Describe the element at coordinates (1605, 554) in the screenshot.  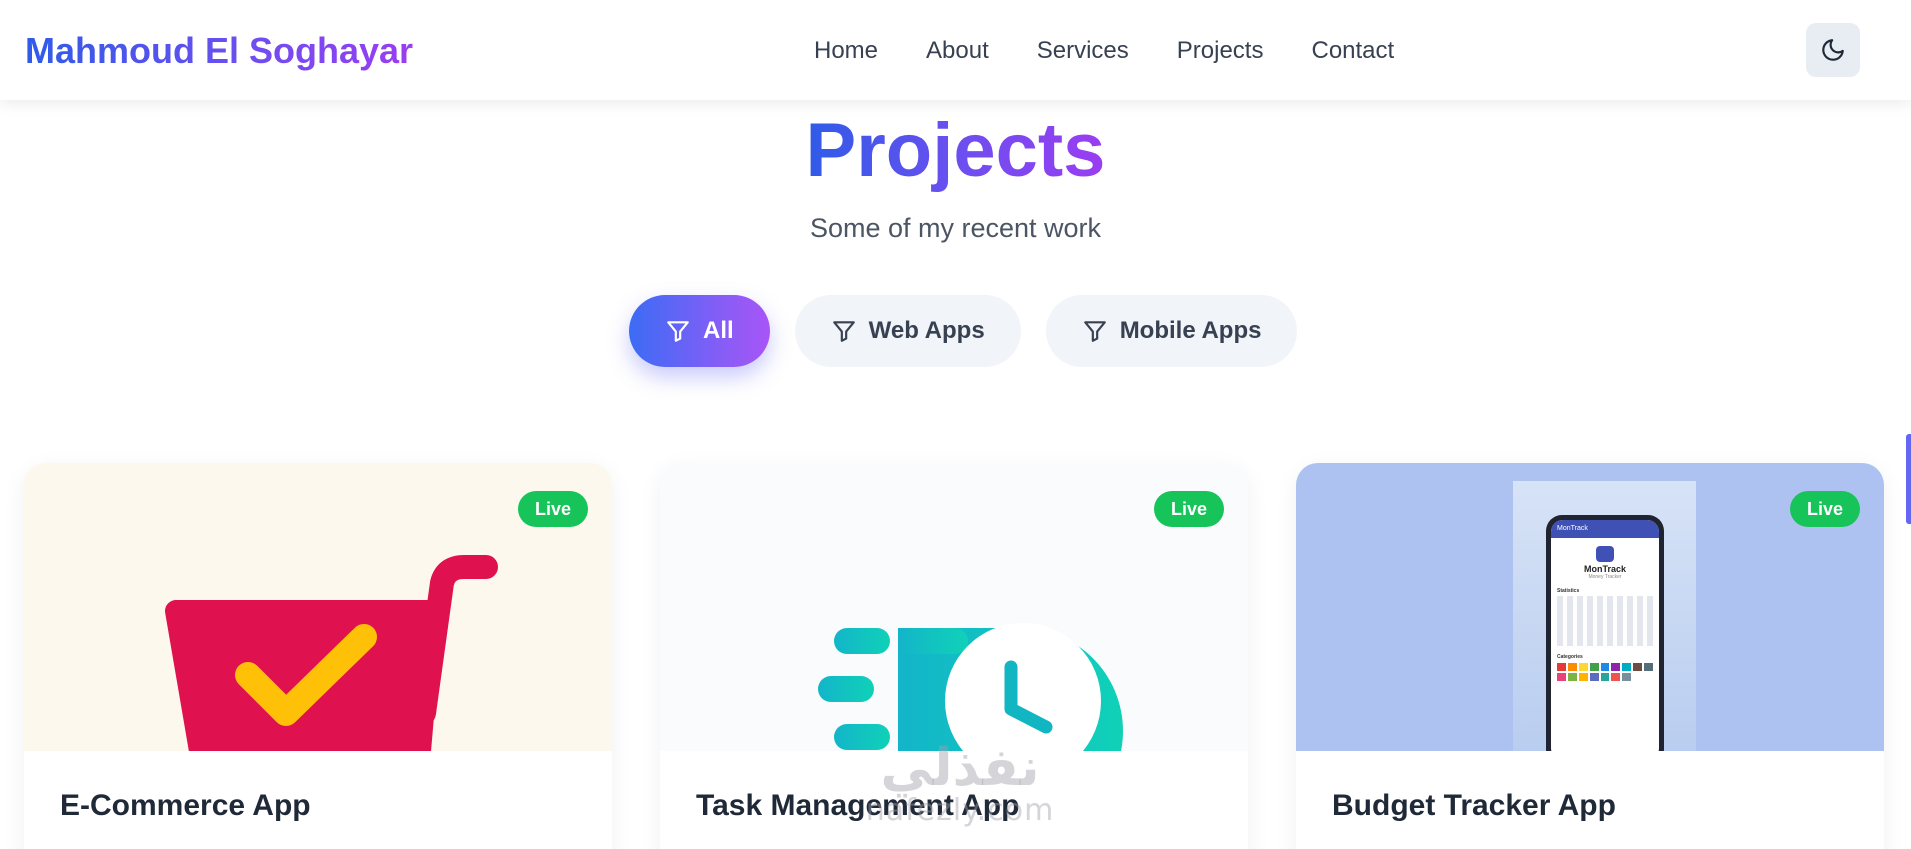
I see `wallet-icon` at that location.